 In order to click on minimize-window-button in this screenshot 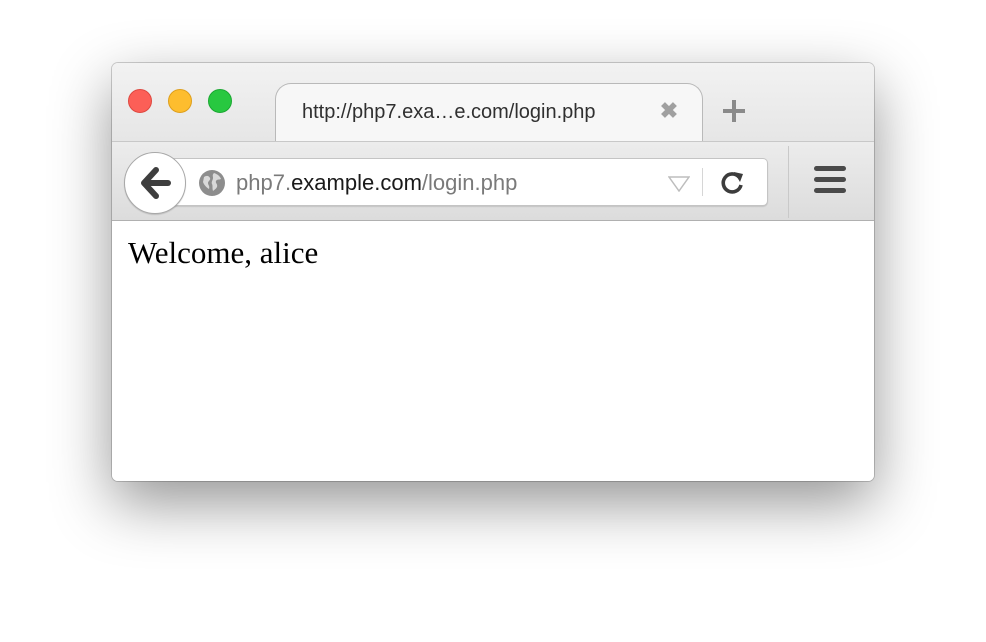, I will do `click(180, 101)`.